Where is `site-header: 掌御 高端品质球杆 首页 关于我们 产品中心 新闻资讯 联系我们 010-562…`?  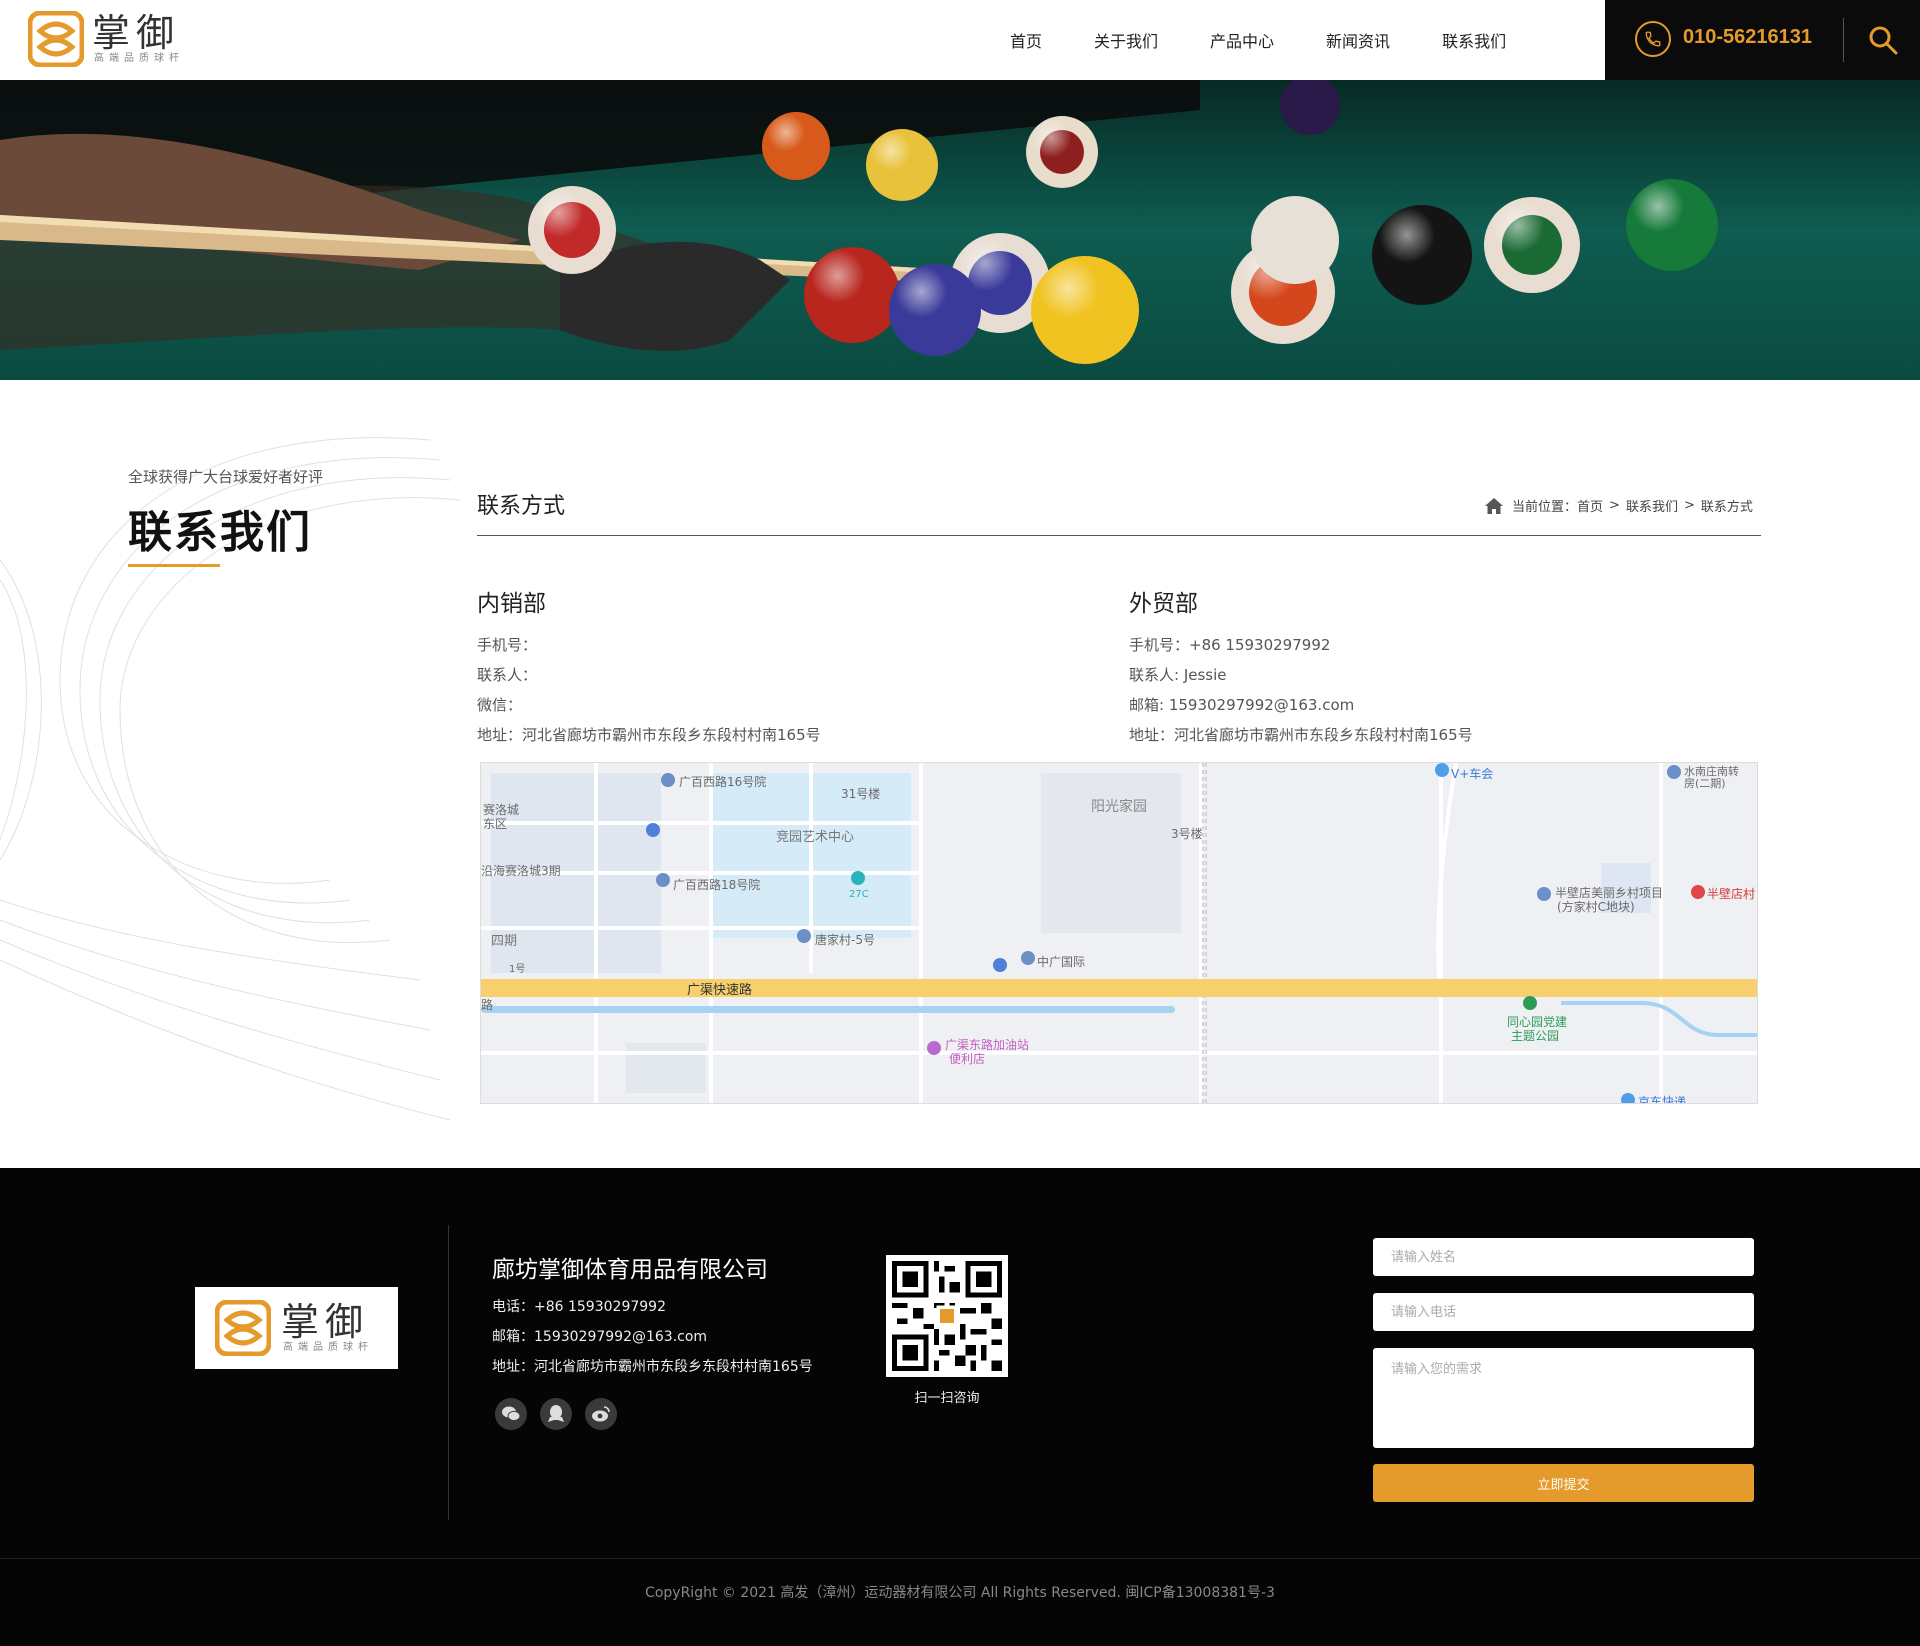 site-header: 掌御 高端品质球杆 首页 关于我们 产品中心 新闻资讯 联系我们 010-562… is located at coordinates (960, 40).